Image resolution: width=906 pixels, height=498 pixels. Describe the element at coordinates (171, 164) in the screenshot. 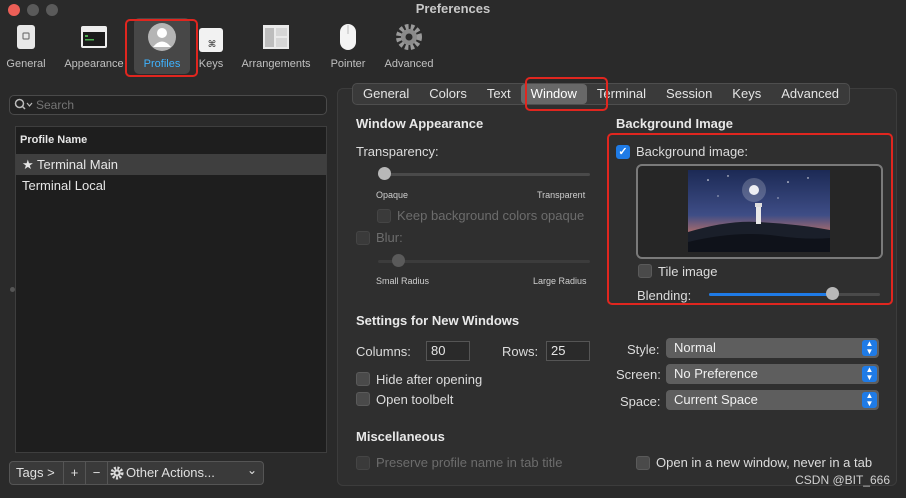

I see `profile-row-terminal-main: ★ Terminal Main` at that location.